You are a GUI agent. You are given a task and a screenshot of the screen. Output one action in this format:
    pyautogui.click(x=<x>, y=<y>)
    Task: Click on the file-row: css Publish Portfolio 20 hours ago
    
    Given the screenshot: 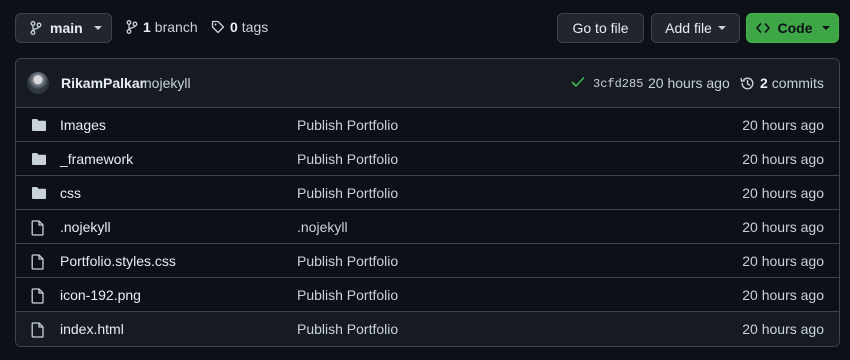 What is the action you would take?
    pyautogui.click(x=427, y=193)
    